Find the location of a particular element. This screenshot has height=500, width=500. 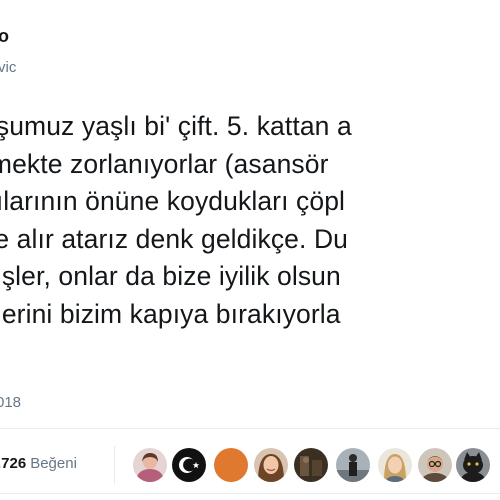

stats-separator is located at coordinates (114, 465).